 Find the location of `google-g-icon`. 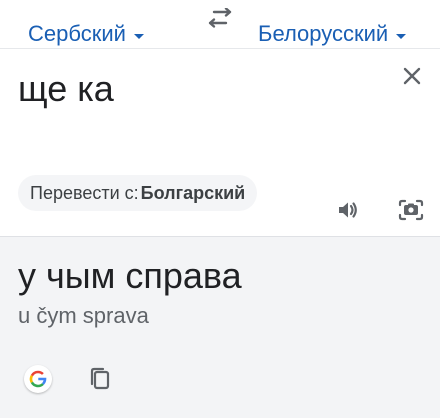

google-g-icon is located at coordinates (38, 379).